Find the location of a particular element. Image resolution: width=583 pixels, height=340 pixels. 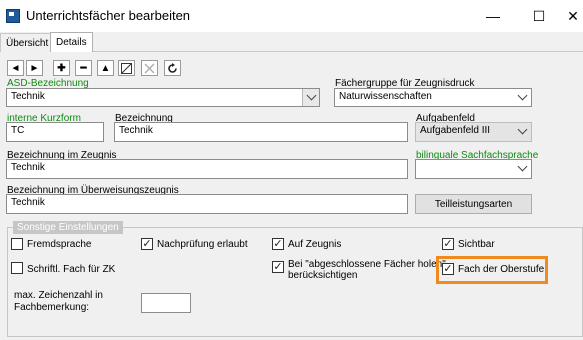

bezeichnung-input: Technik is located at coordinates (261, 132).